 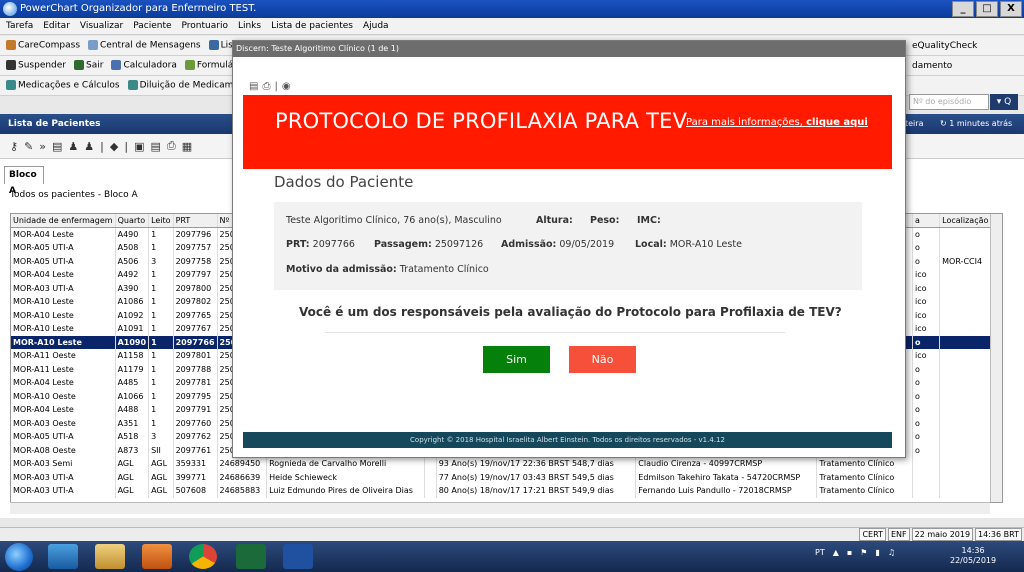 What do you see at coordinates (249, 26) in the screenshot?
I see `menu-links: Links` at bounding box center [249, 26].